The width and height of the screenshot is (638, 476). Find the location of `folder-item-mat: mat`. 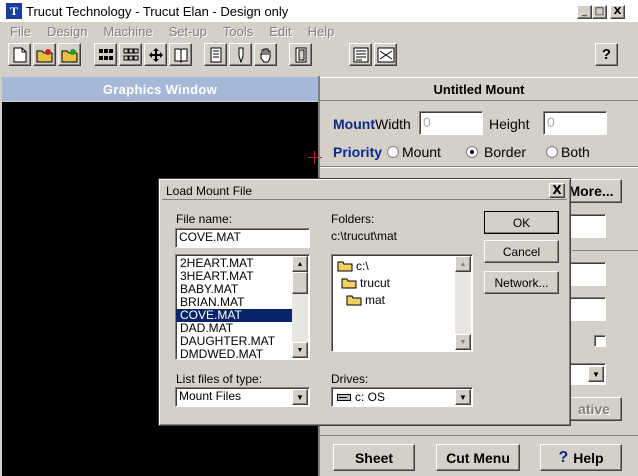

folder-item-mat: mat is located at coordinates (365, 300).